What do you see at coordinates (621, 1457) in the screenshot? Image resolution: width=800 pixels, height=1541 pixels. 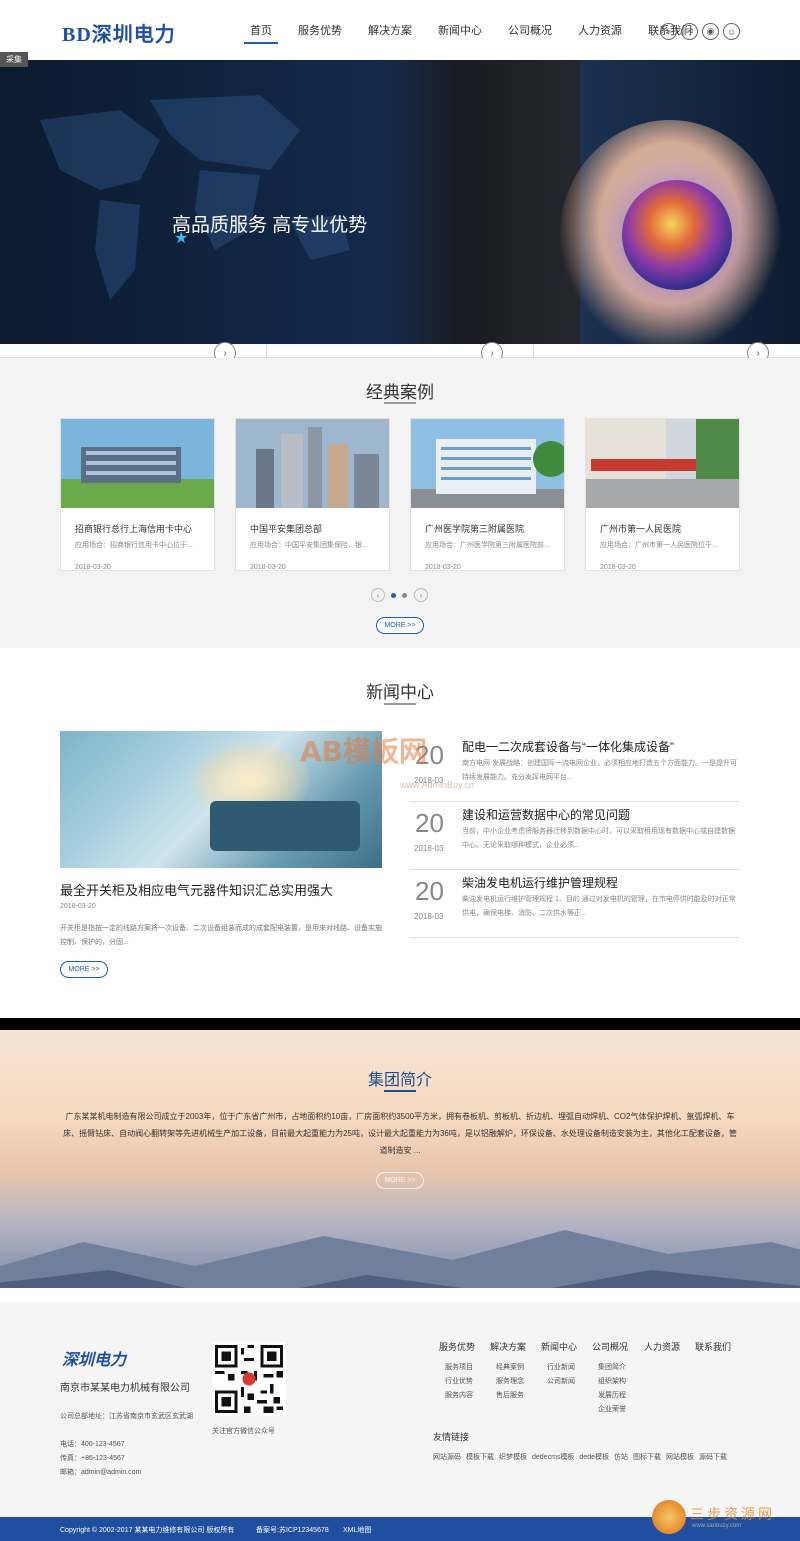 I see `friend-link: 仿站` at bounding box center [621, 1457].